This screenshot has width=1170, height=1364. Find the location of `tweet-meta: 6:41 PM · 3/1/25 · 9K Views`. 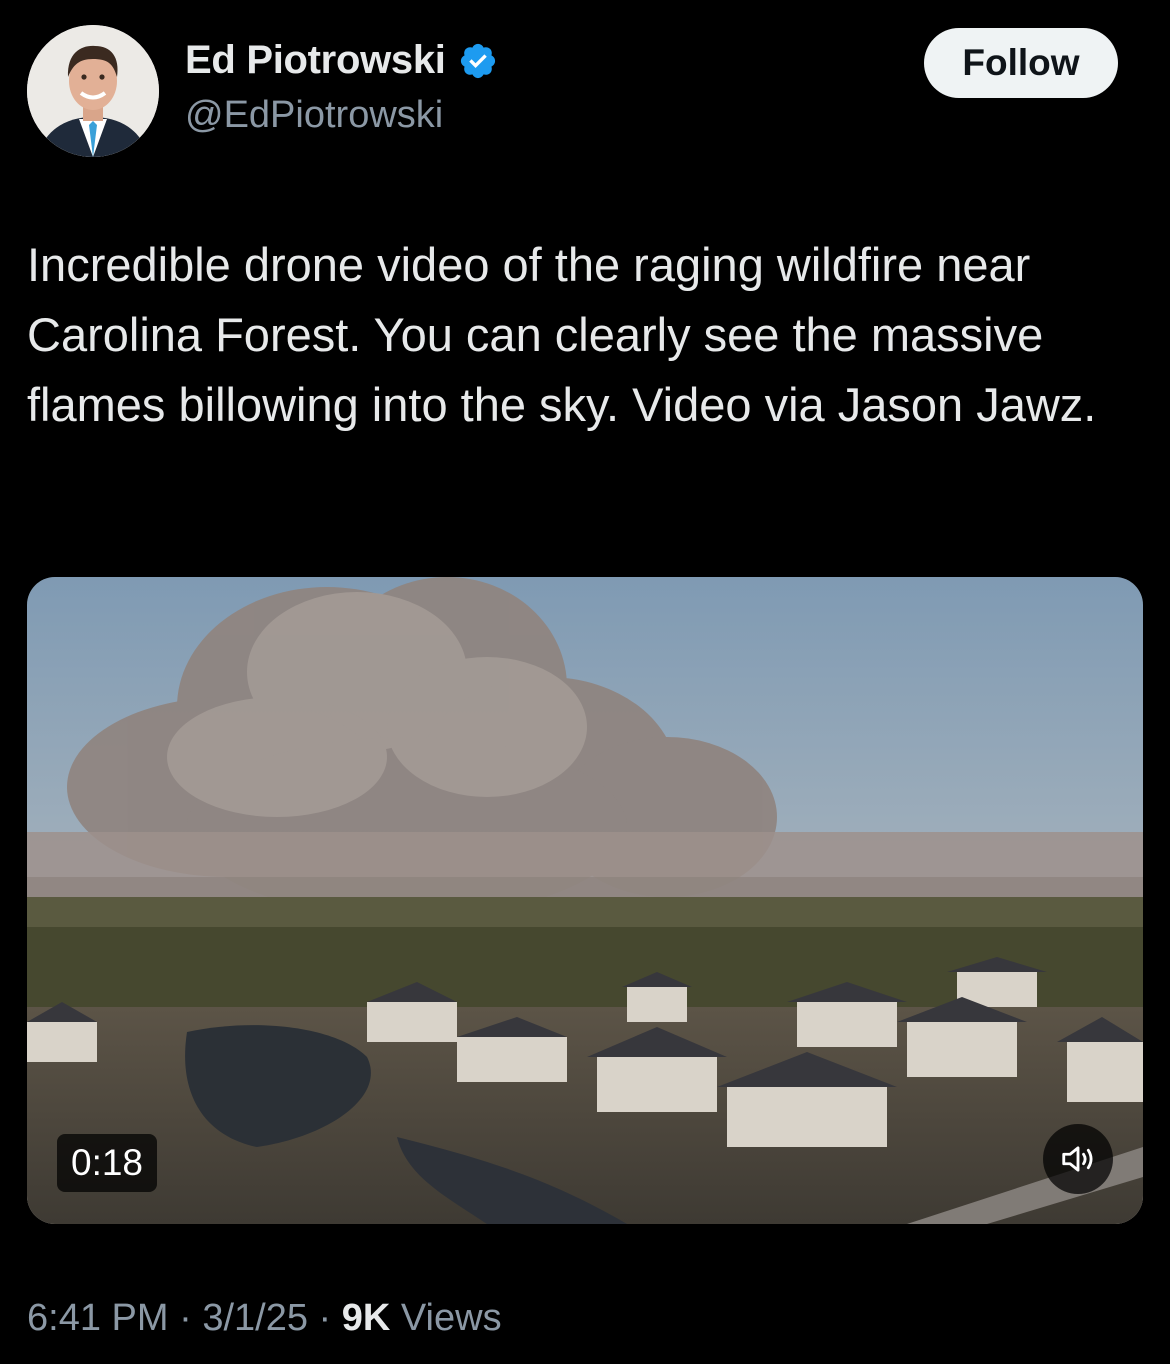

tweet-meta: 6:41 PM · 3/1/25 · 9K Views is located at coordinates (264, 1318).